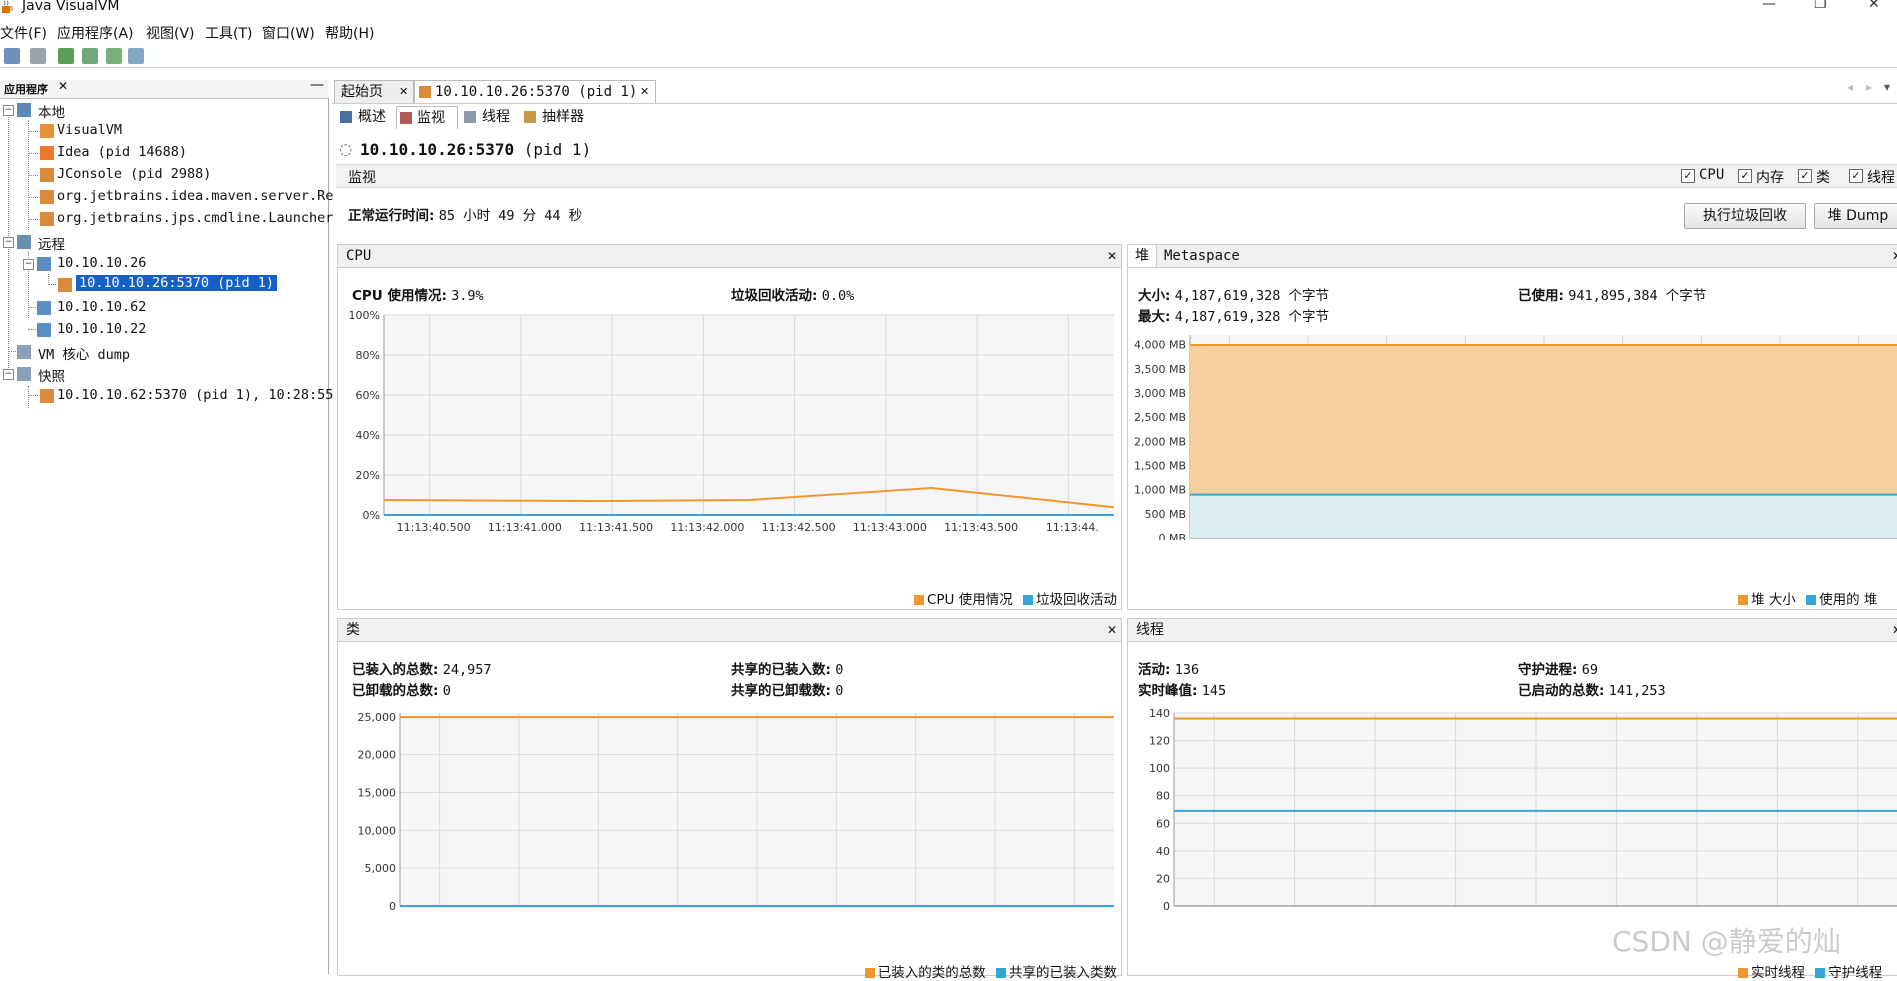  Describe the element at coordinates (288, 33) in the screenshot. I see `menu-window: 窗口(W)` at that location.